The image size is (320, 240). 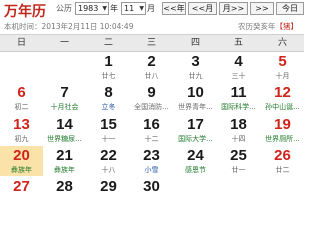 I want to click on year-select: 1983 ▼, so click(x=92, y=8).